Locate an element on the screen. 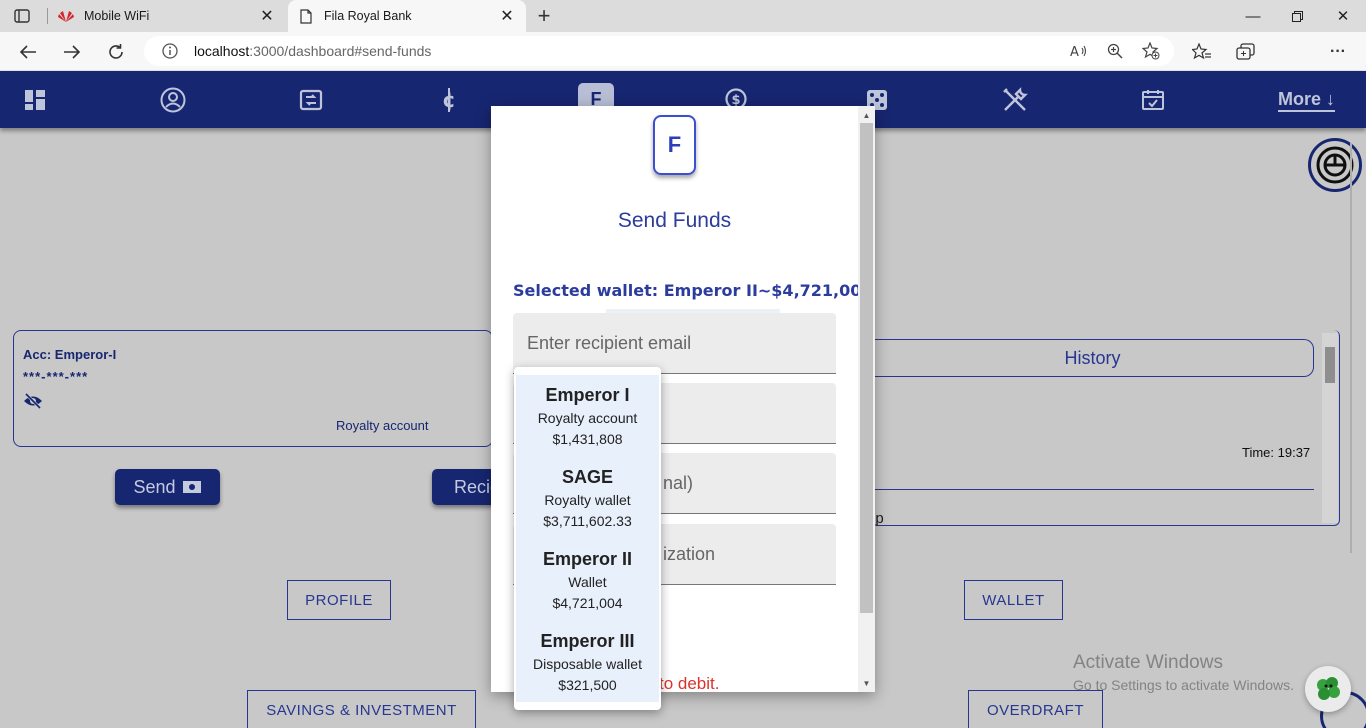  minimize-icon: — is located at coordinates (1253, 16).